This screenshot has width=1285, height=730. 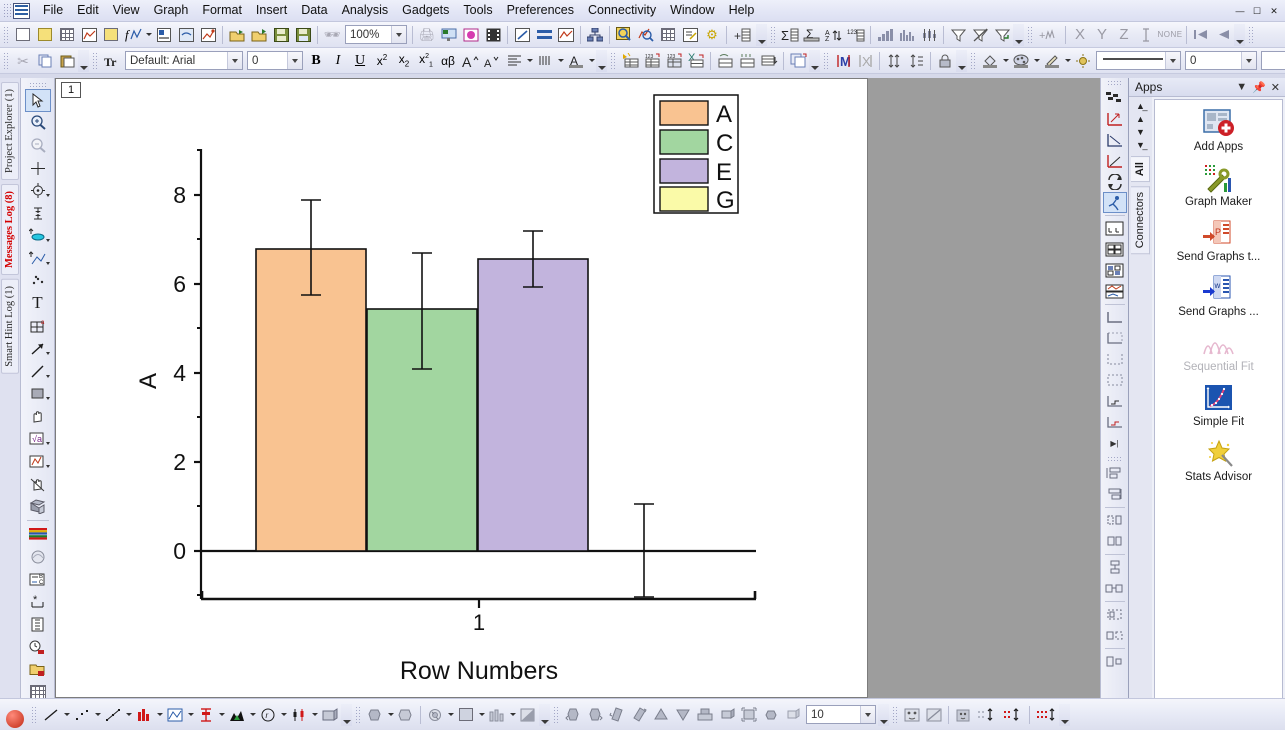 What do you see at coordinates (113, 715) in the screenshot?
I see `line-symbol-icon` at bounding box center [113, 715].